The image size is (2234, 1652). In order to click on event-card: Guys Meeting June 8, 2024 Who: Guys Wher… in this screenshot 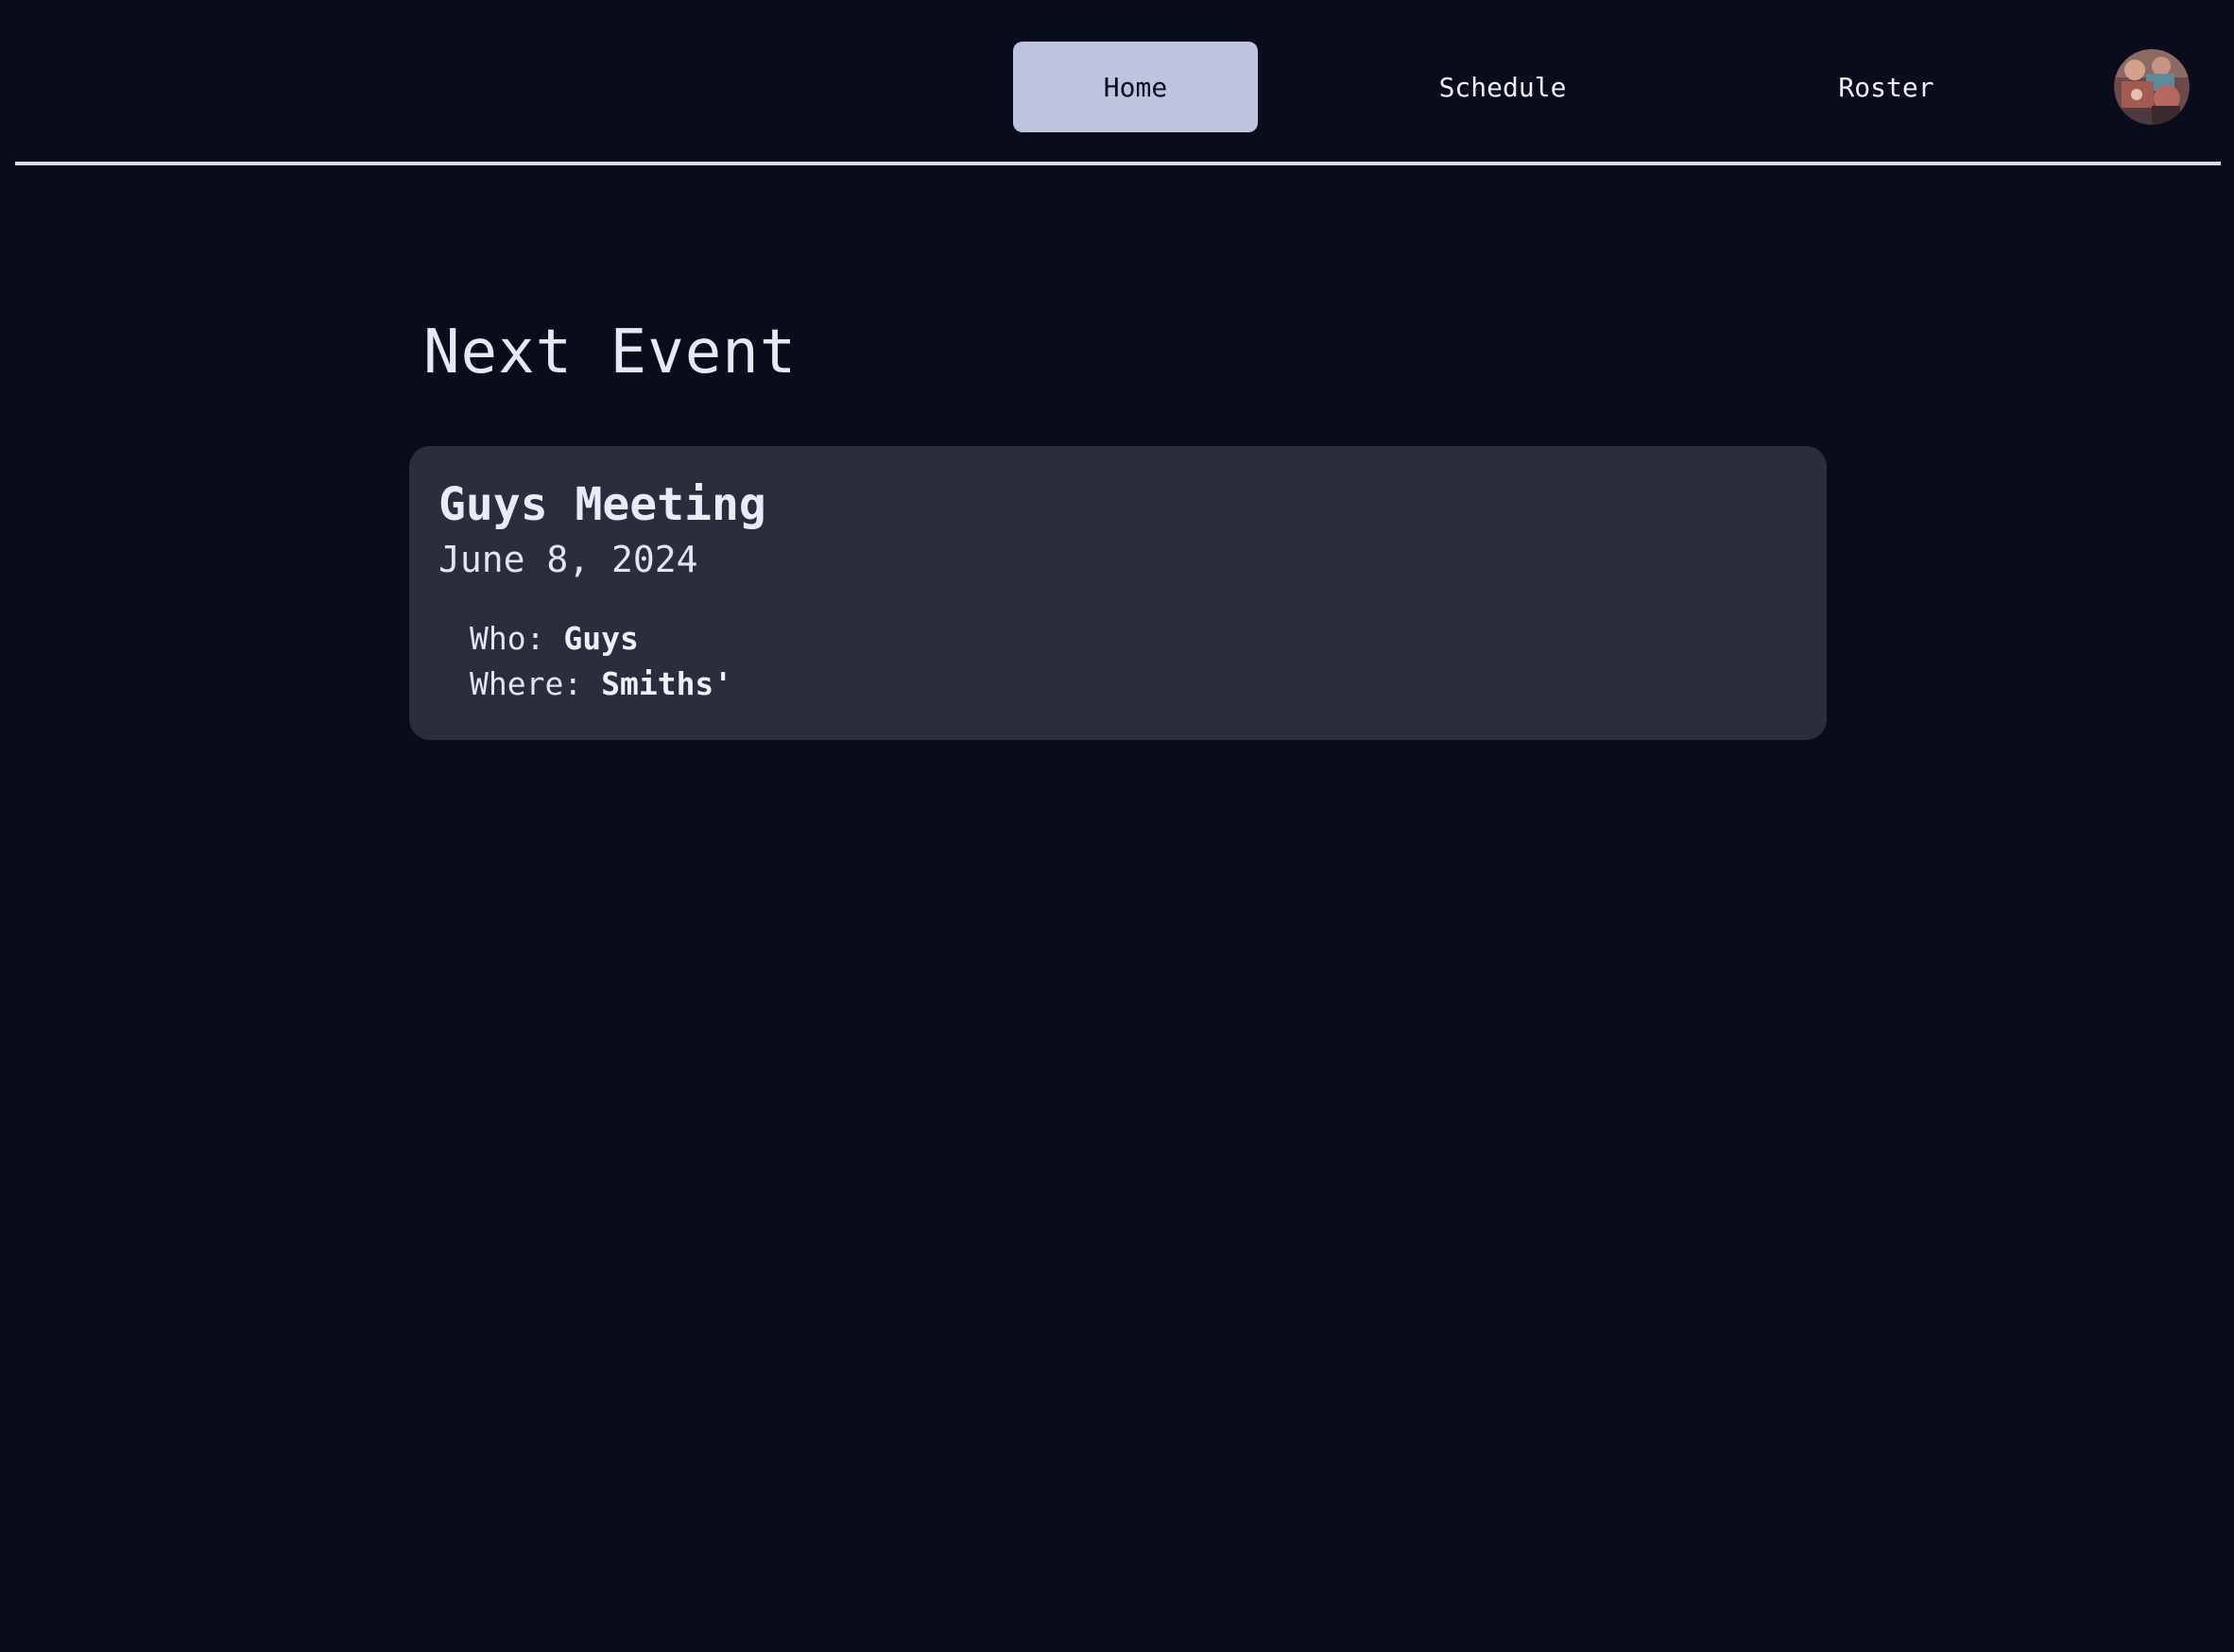, I will do `click(1118, 593)`.